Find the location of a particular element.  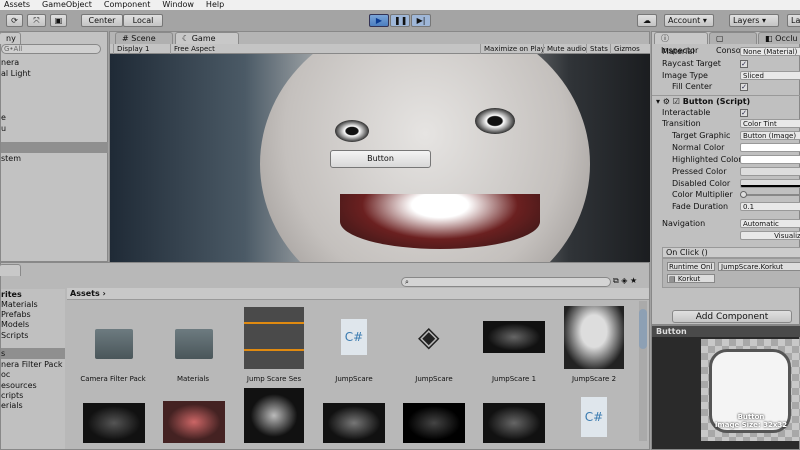

menu-component: Component is located at coordinates (127, 5).